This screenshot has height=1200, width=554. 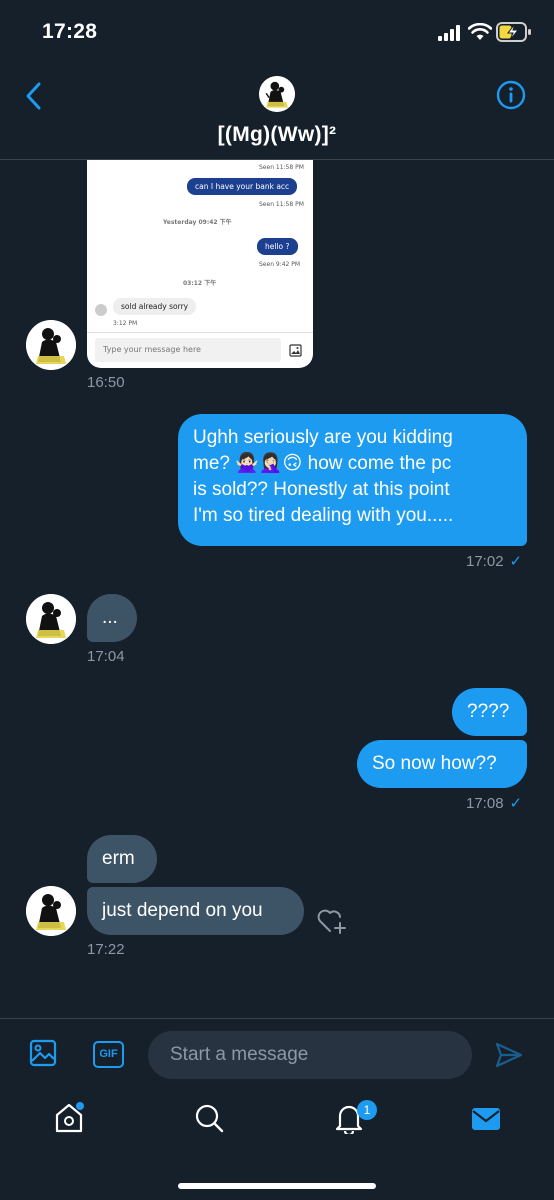 I want to click on image-icon, so click(x=43, y=1053).